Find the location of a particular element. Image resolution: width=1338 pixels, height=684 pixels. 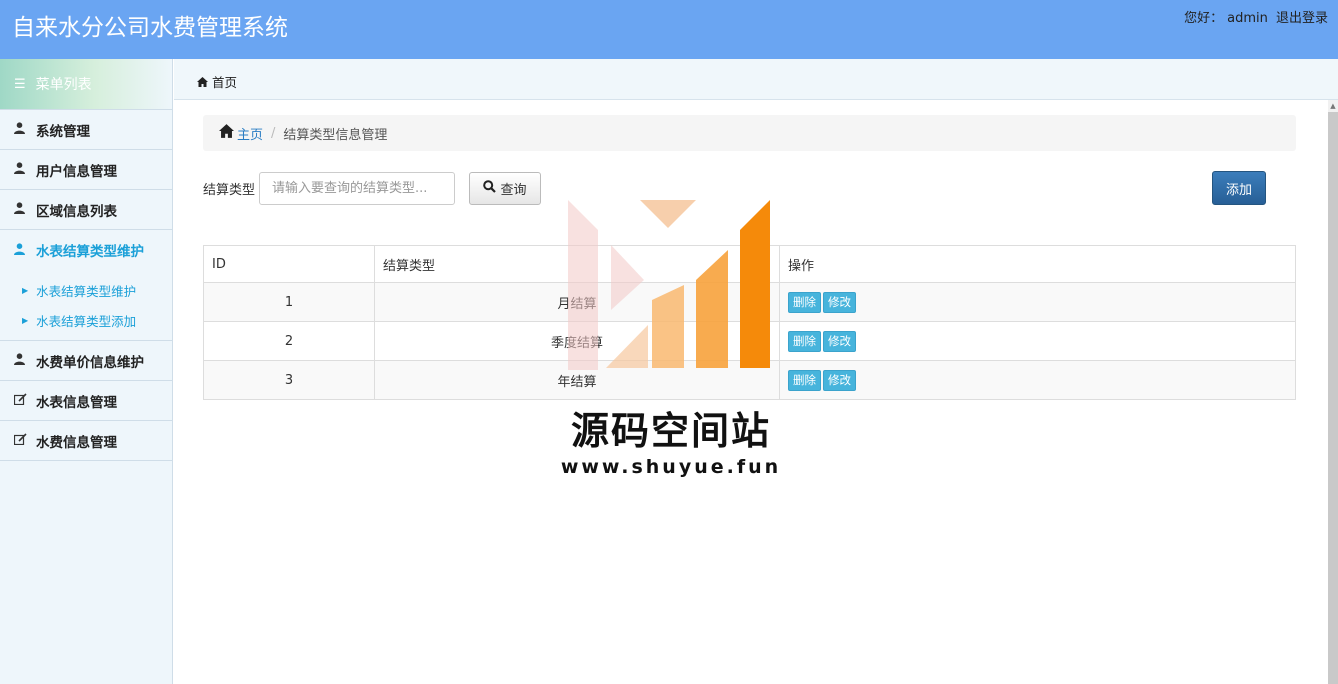

tab-bar: 首页 is located at coordinates (756, 79).